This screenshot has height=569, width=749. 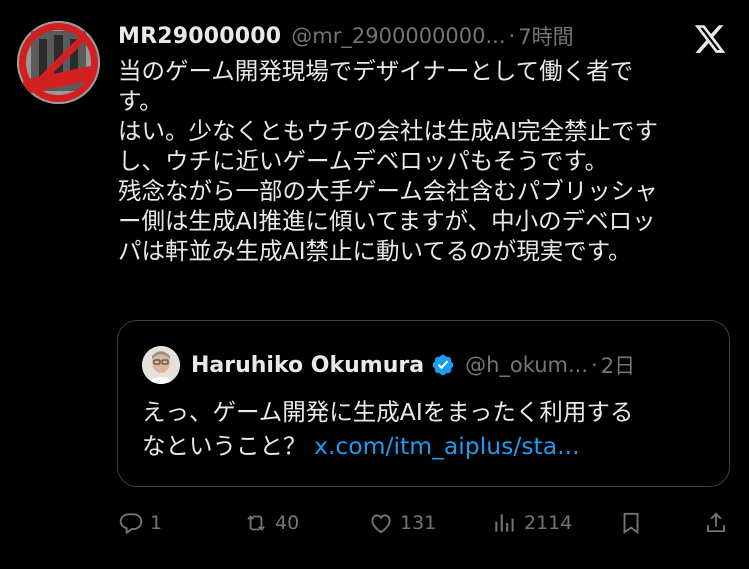 I want to click on x-logo-icon, so click(x=710, y=39).